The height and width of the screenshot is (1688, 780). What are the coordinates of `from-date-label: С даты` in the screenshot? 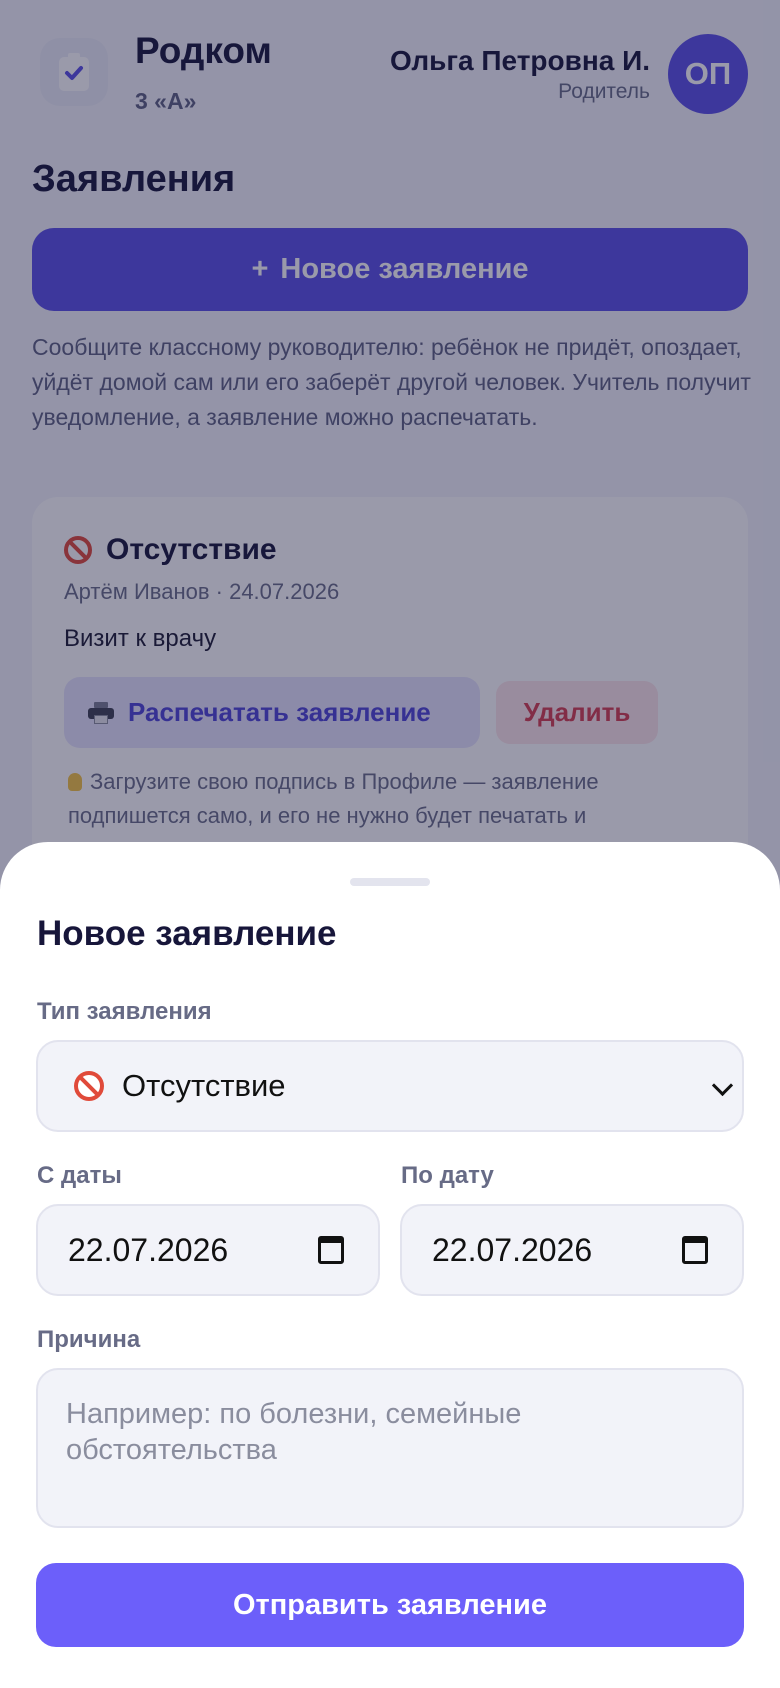 It's located at (79, 1175).